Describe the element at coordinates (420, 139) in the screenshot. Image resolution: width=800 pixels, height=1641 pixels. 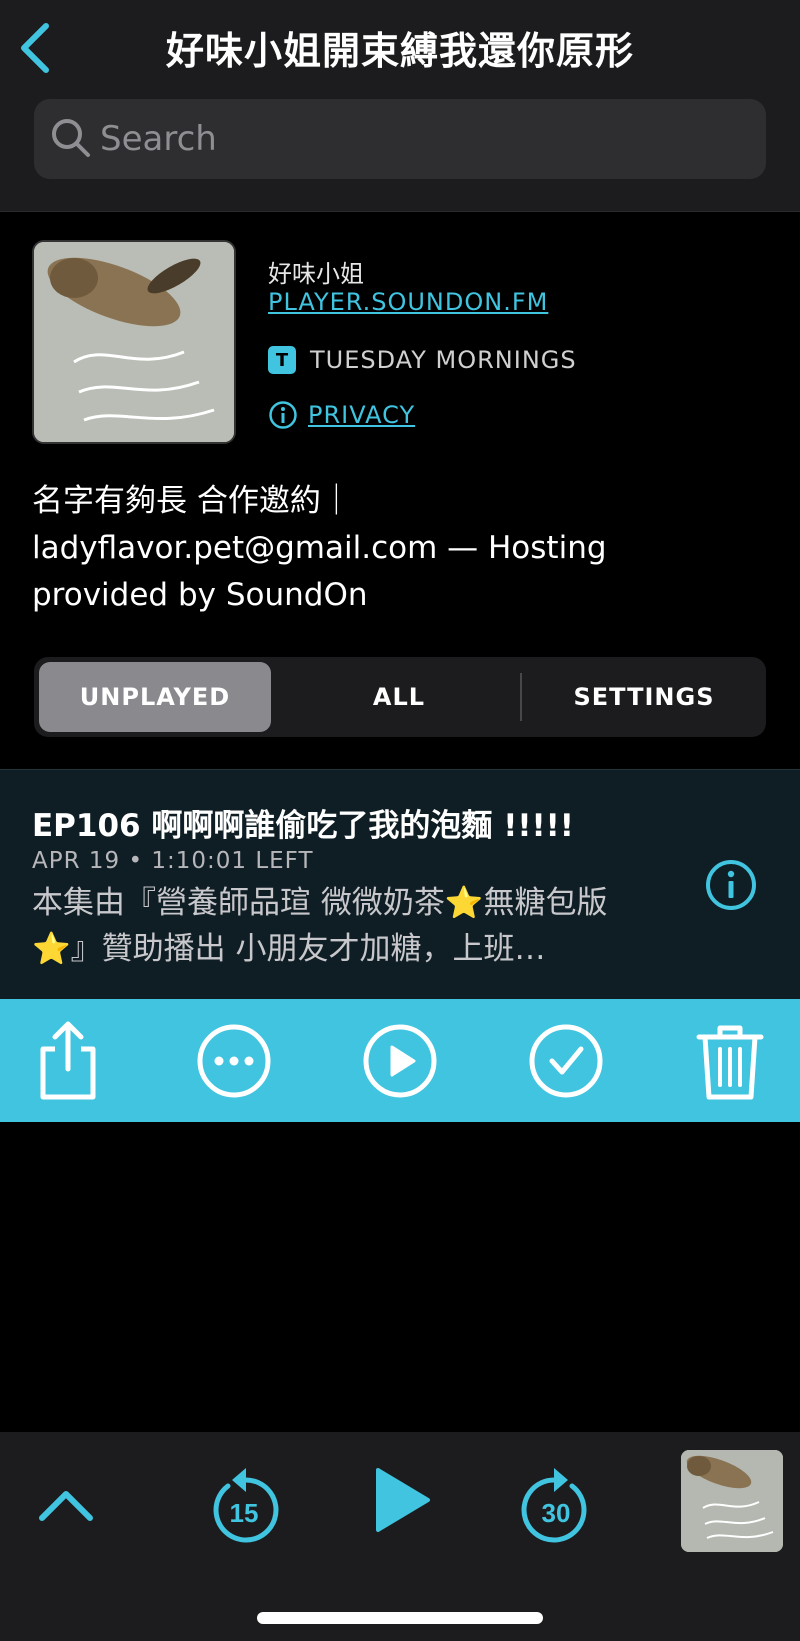
I see `search-input` at that location.